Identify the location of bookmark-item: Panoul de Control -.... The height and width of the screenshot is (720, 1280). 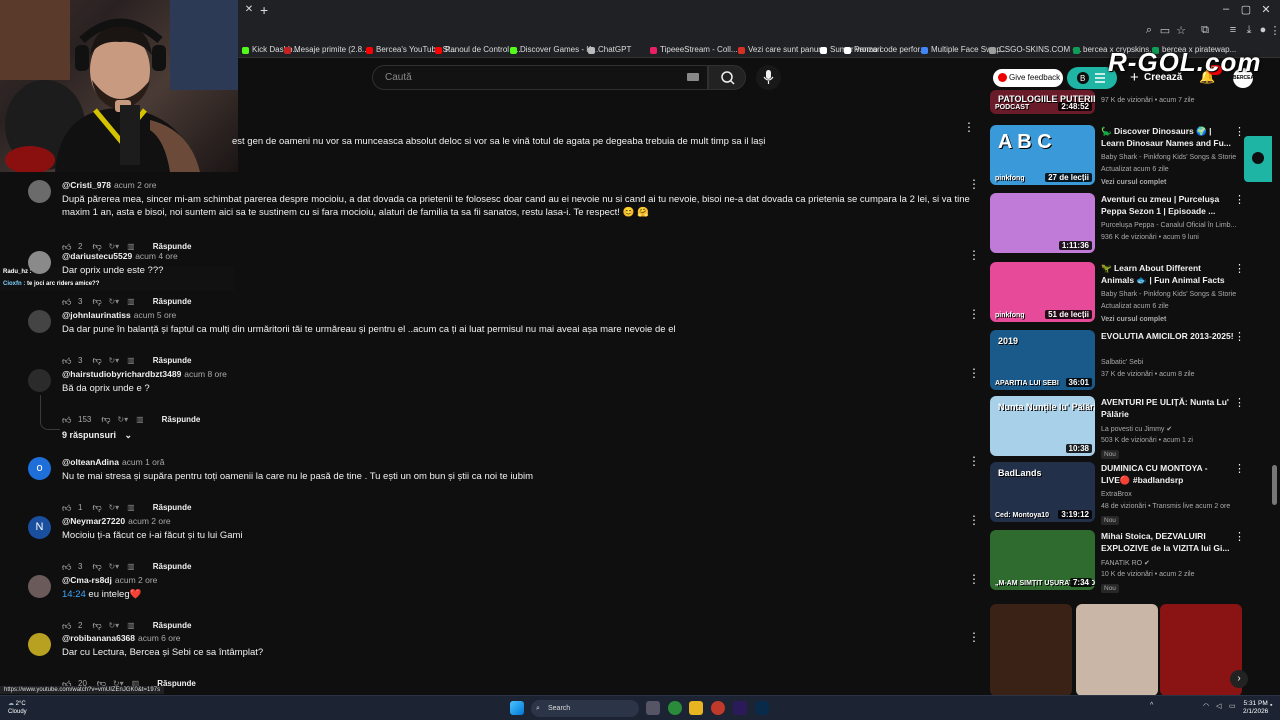
(478, 50).